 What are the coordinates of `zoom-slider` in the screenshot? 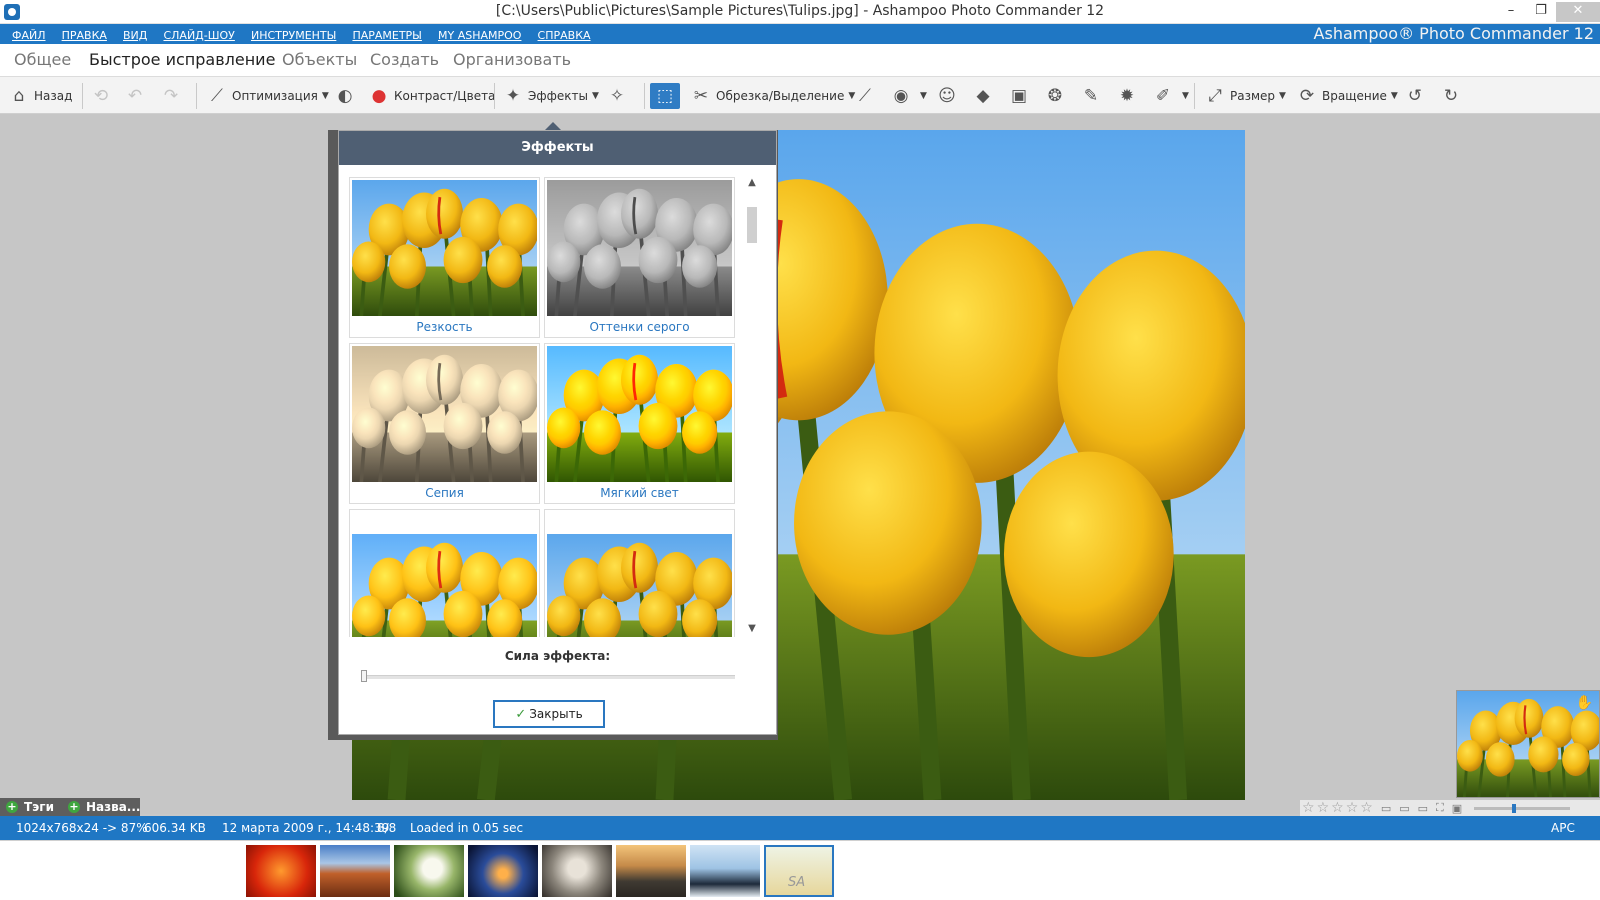 It's located at (1522, 808).